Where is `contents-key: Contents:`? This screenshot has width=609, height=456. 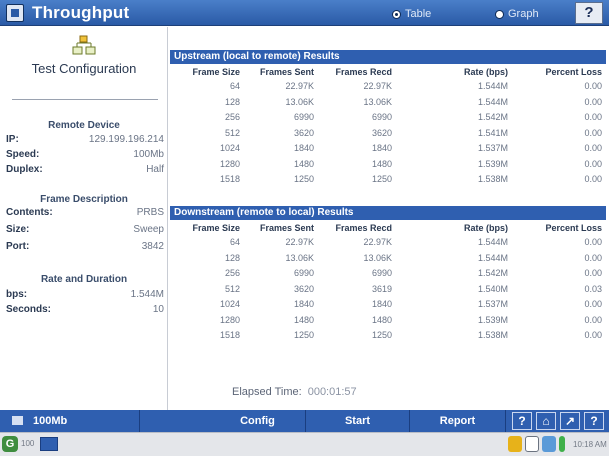
contents-key: Contents: is located at coordinates (29, 212).